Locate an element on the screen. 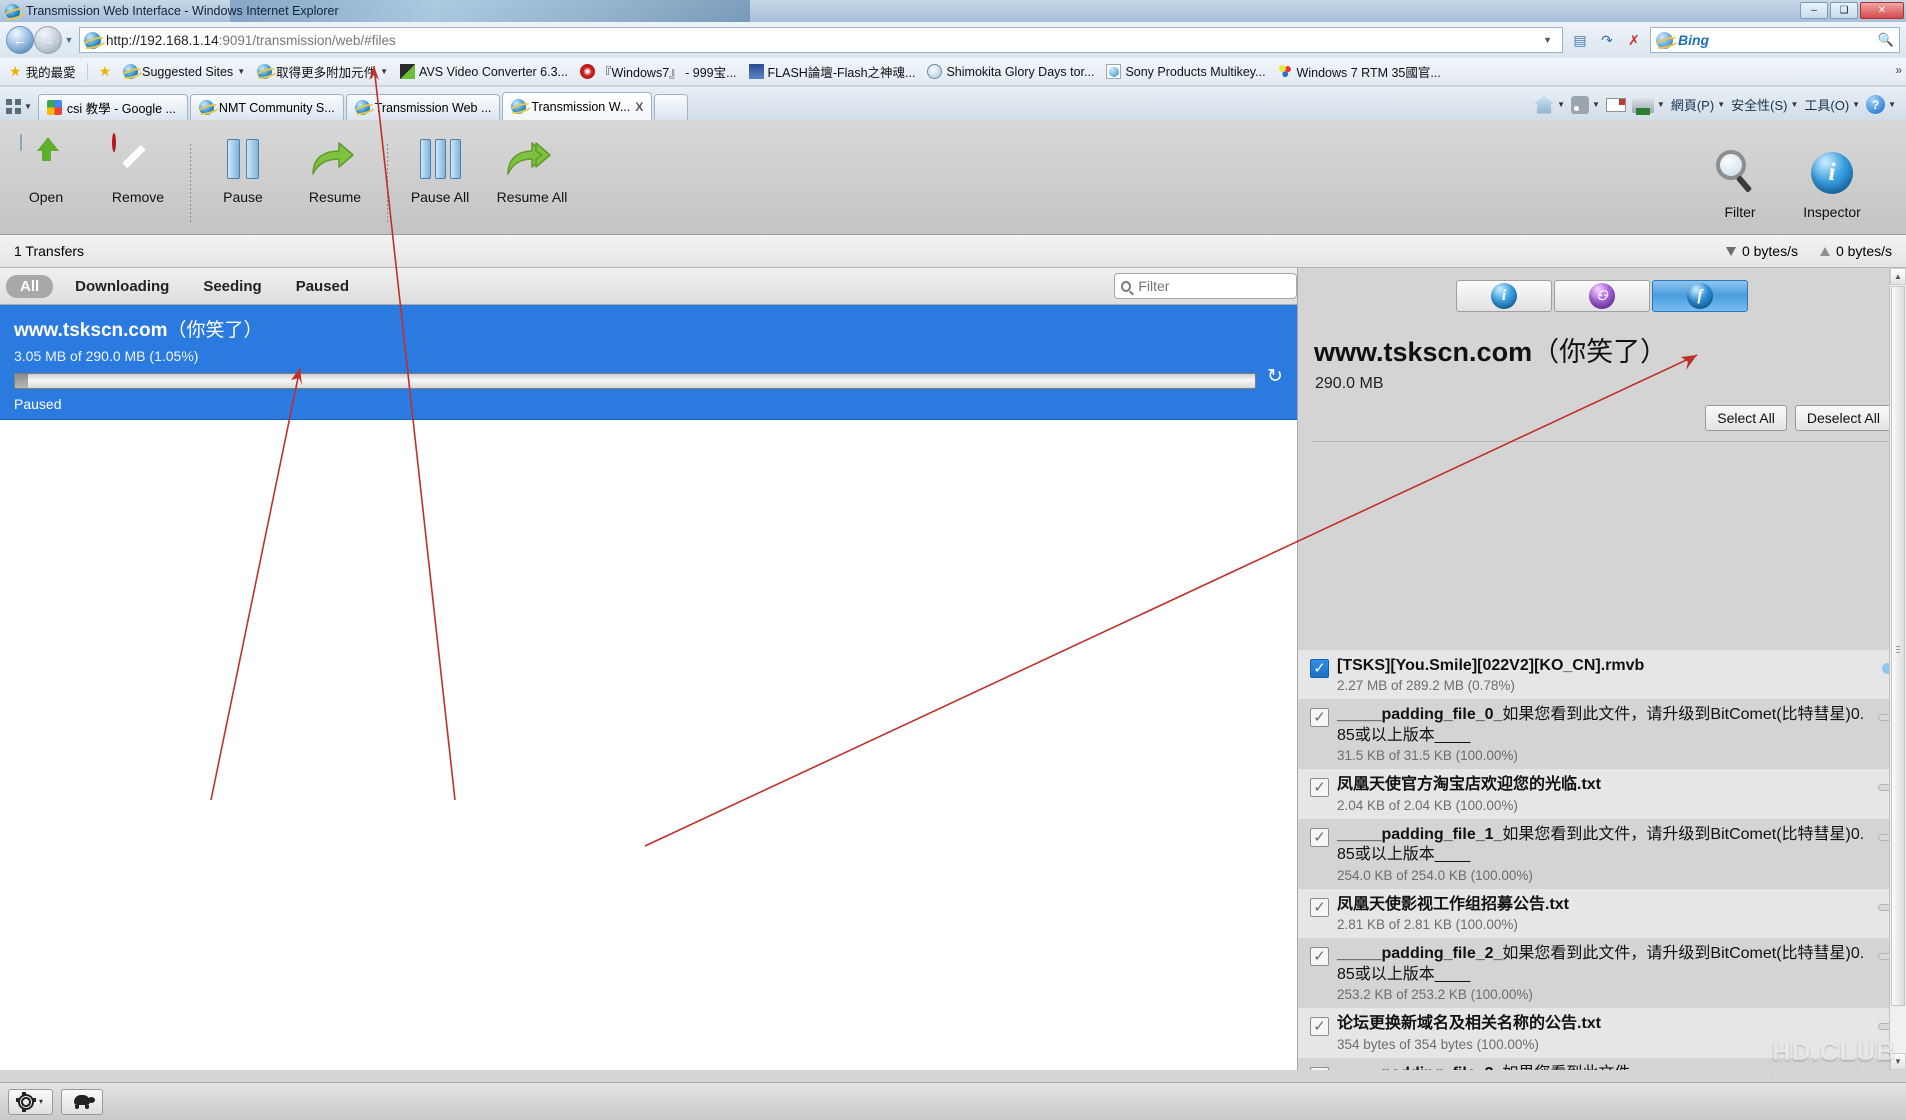  open-button: Open is located at coordinates (46, 169).